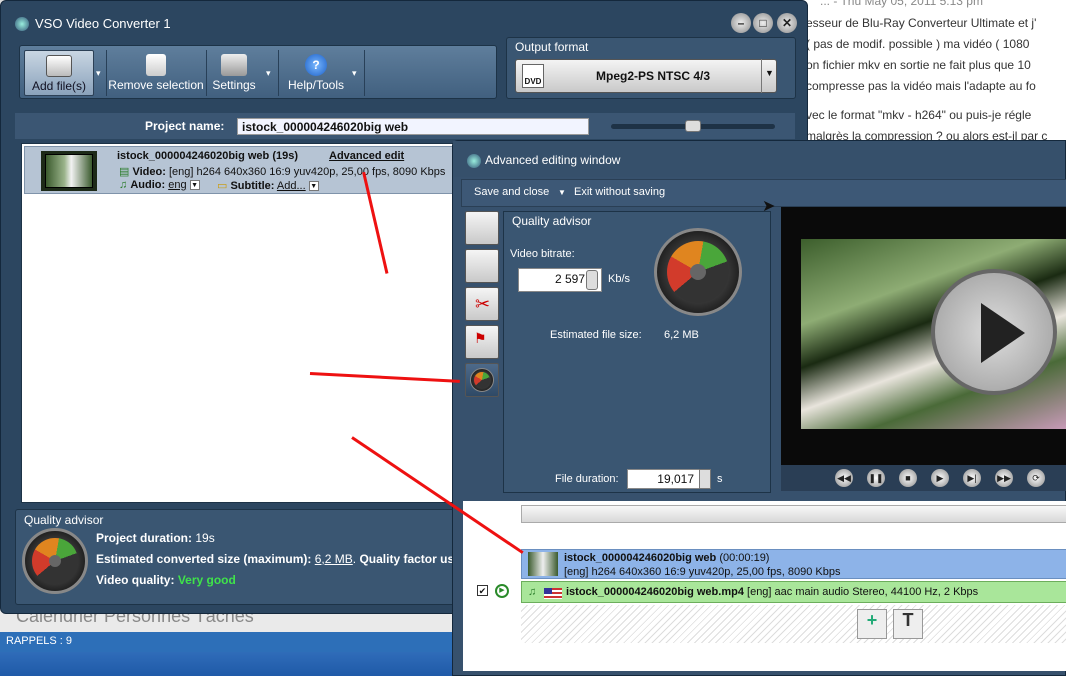 Image resolution: width=1066 pixels, height=676 pixels. What do you see at coordinates (908, 624) in the screenshot?
I see `add-text-icon: T` at bounding box center [908, 624].